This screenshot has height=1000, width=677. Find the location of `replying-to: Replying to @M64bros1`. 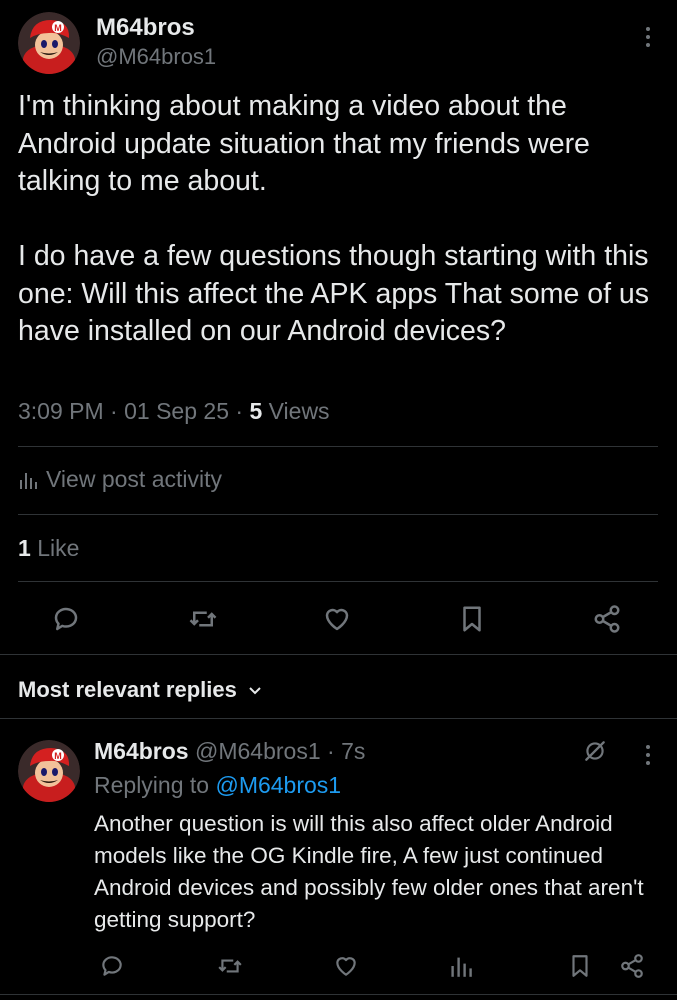

replying-to: Replying to @M64bros1 is located at coordinates (217, 785).